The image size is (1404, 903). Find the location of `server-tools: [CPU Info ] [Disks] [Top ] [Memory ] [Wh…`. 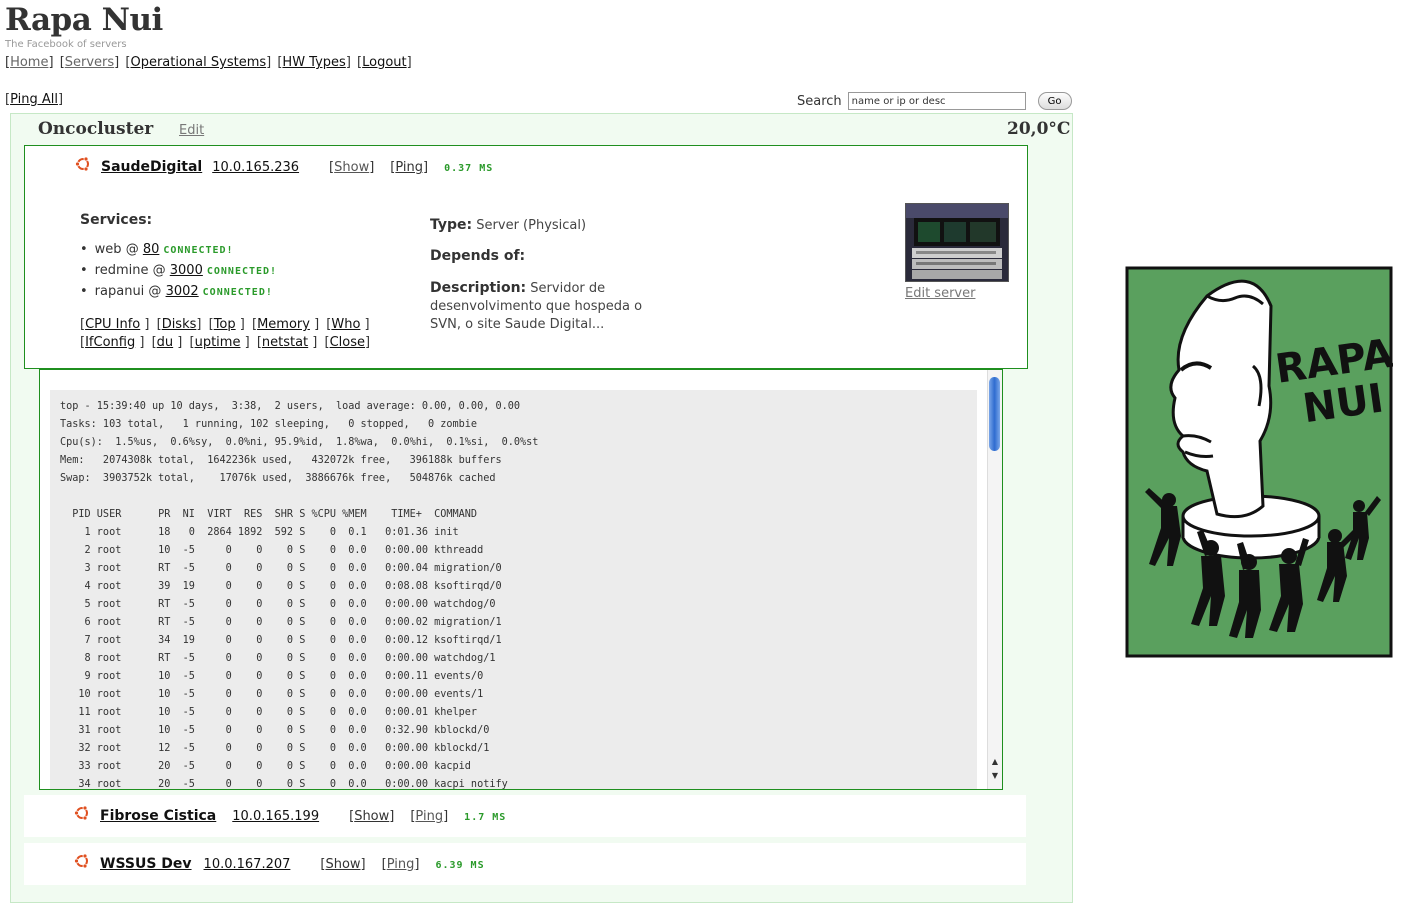

server-tools: [CPU Info ] [Disks] [Top ] [Memory ] [Wh… is located at coordinates (225, 333).